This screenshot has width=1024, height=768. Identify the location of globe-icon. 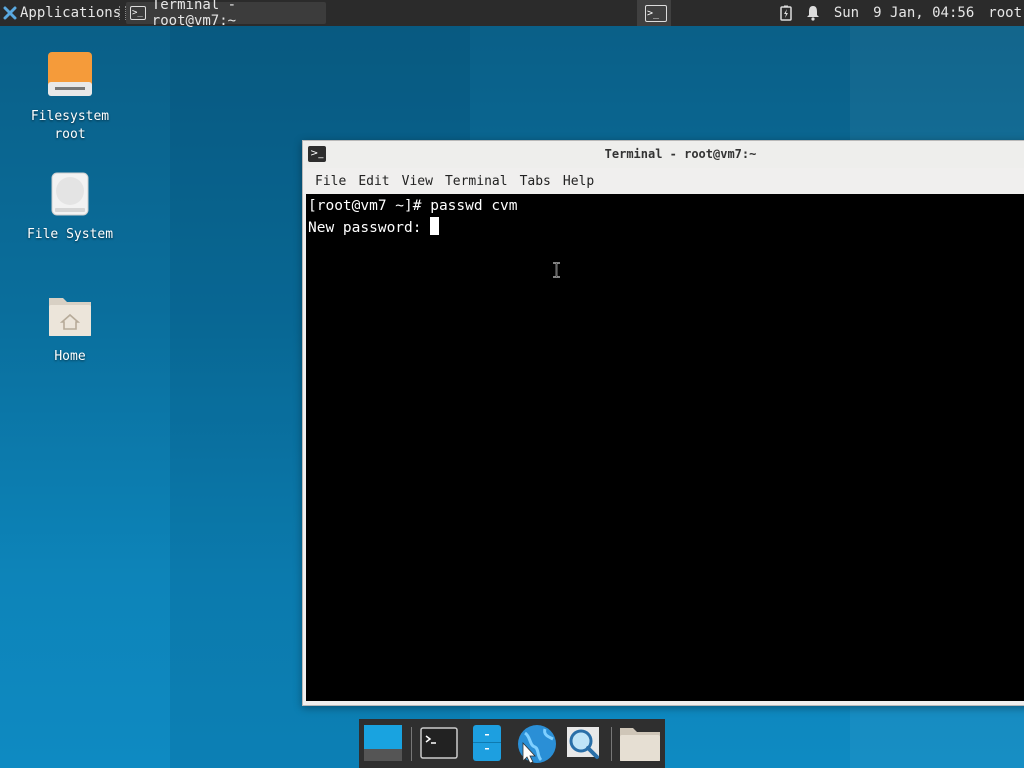
(537, 744).